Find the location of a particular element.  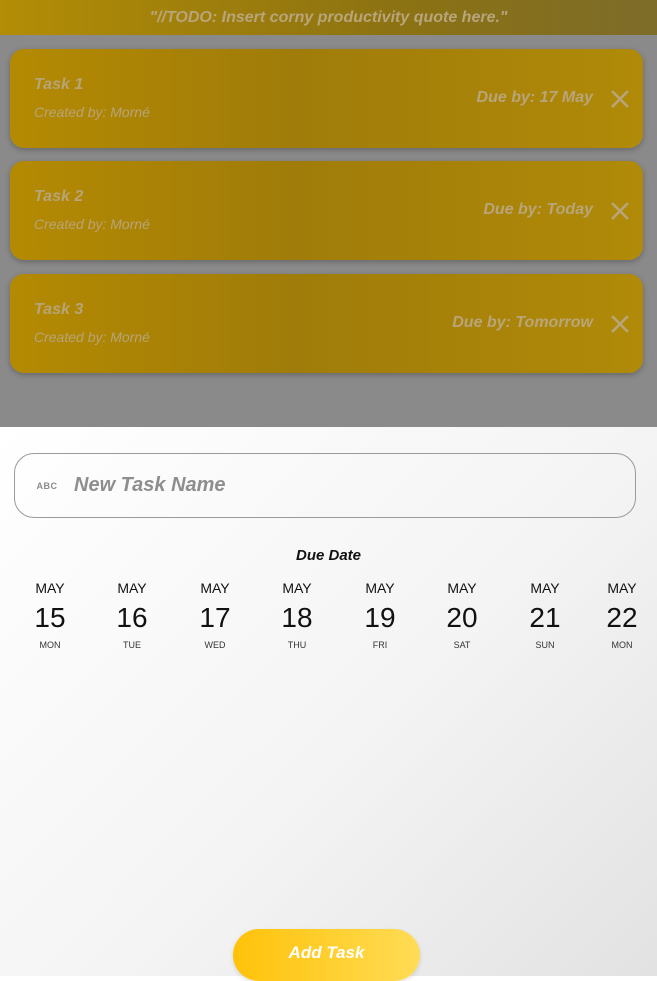

due-date-label: Due Date is located at coordinates (328, 555).